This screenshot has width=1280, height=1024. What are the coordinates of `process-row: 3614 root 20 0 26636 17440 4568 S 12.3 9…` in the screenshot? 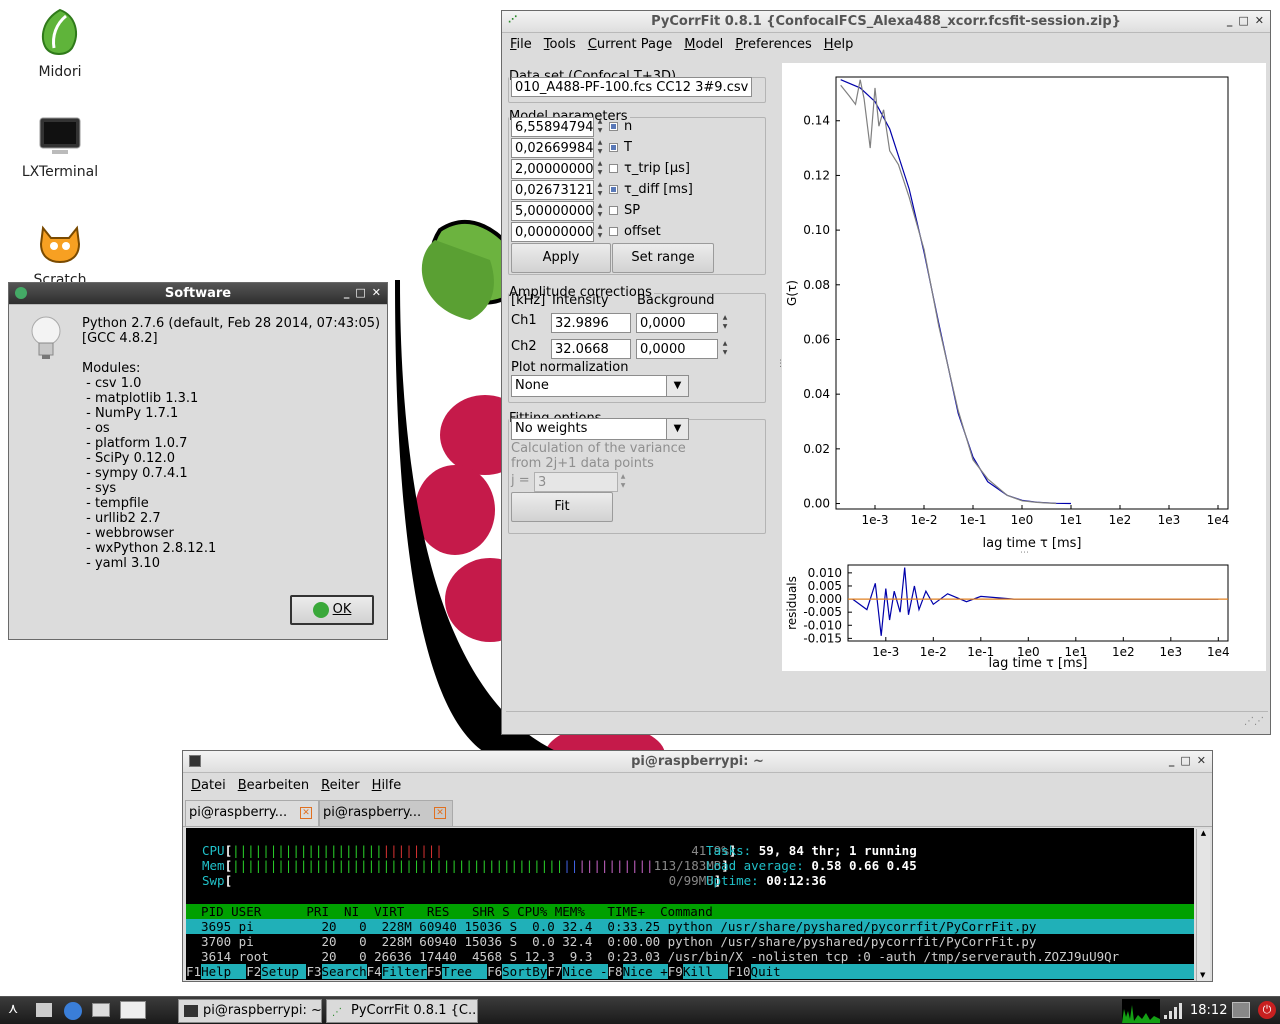 It's located at (652, 956).